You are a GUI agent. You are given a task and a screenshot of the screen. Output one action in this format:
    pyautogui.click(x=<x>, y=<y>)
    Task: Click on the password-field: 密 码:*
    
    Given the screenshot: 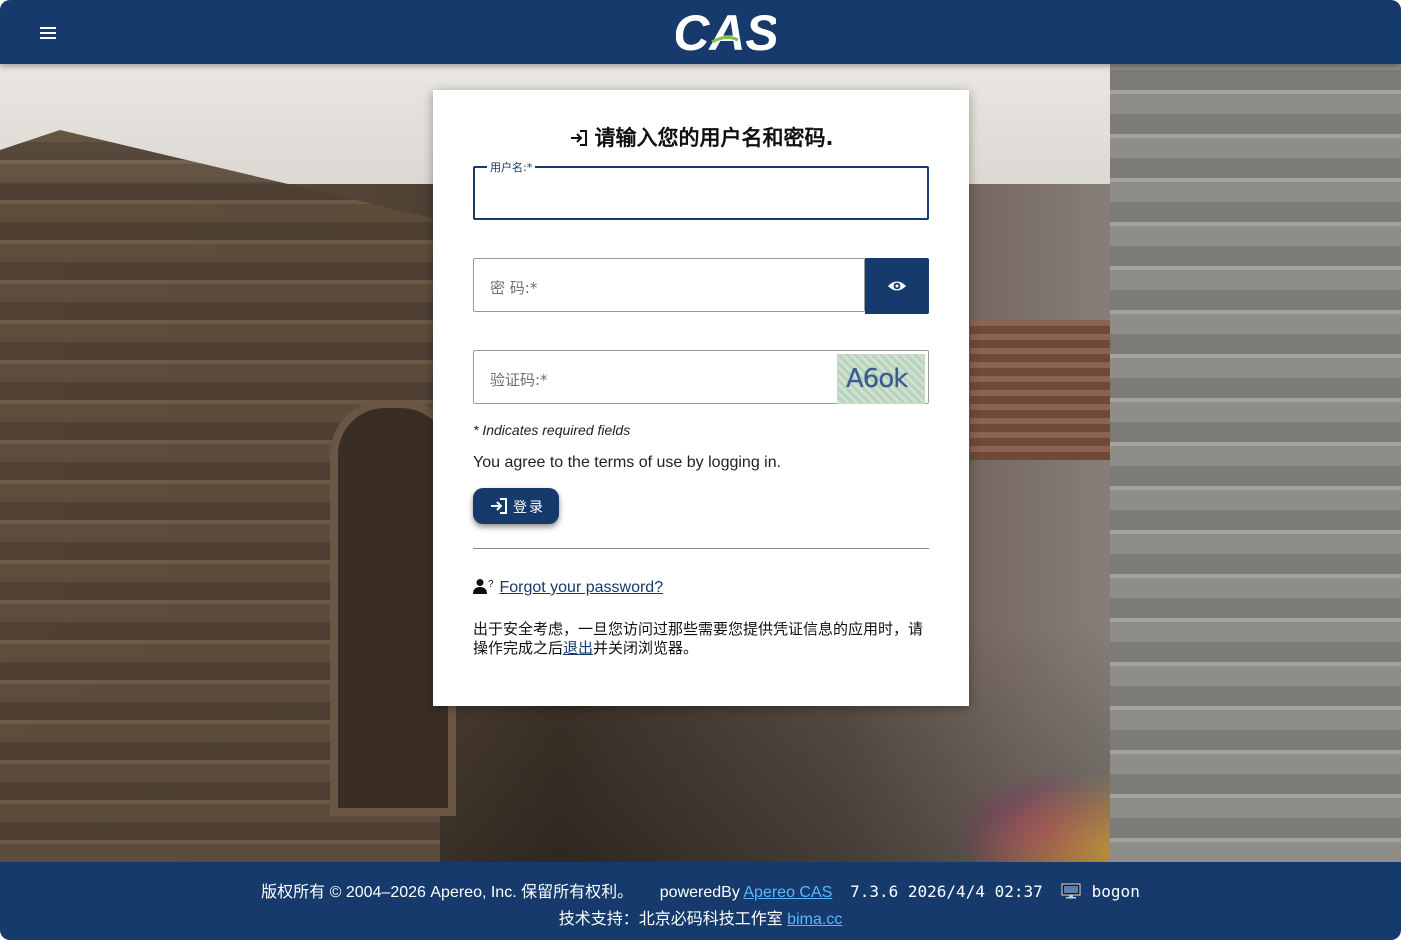 What is the action you would take?
    pyautogui.click(x=669, y=285)
    